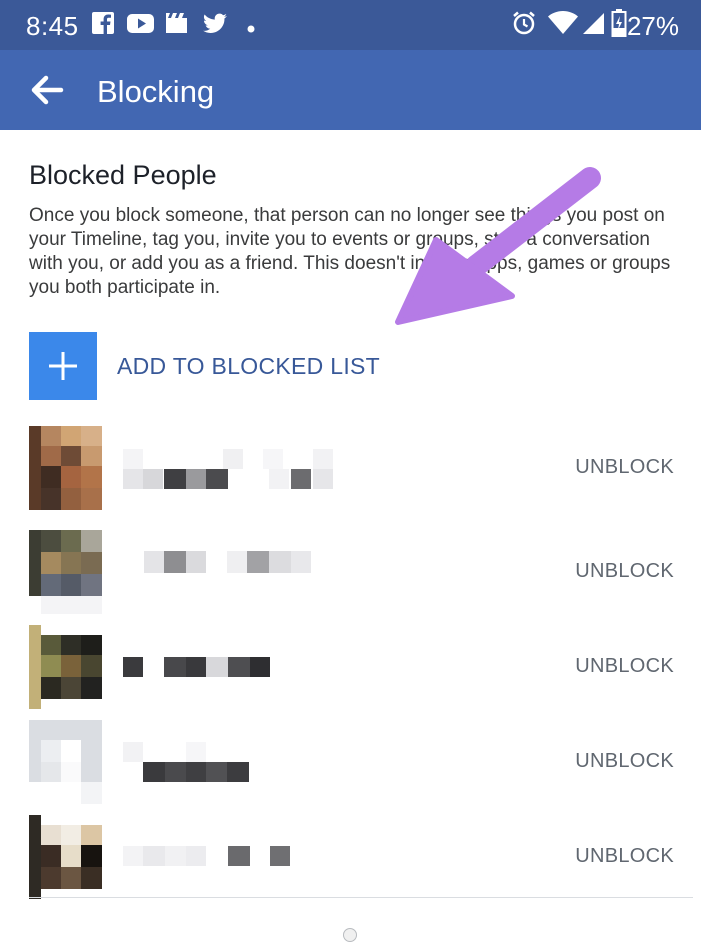 This screenshot has width=701, height=942. What do you see at coordinates (619, 25) in the screenshot?
I see `battery-icon` at bounding box center [619, 25].